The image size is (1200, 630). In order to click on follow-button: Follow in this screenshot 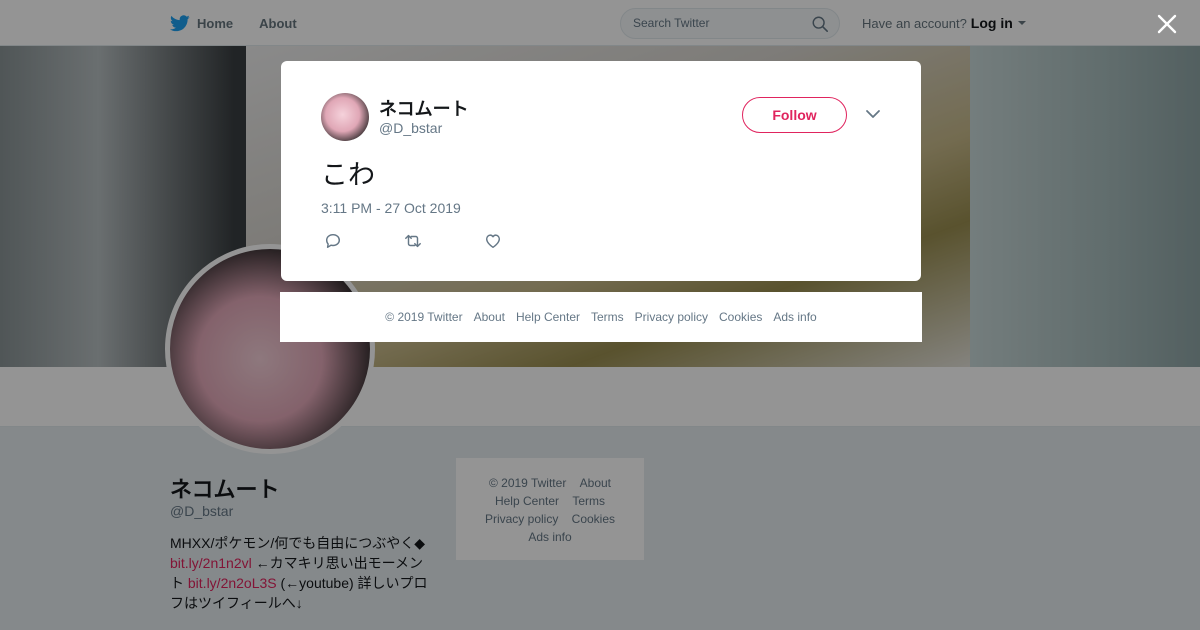, I will do `click(794, 115)`.